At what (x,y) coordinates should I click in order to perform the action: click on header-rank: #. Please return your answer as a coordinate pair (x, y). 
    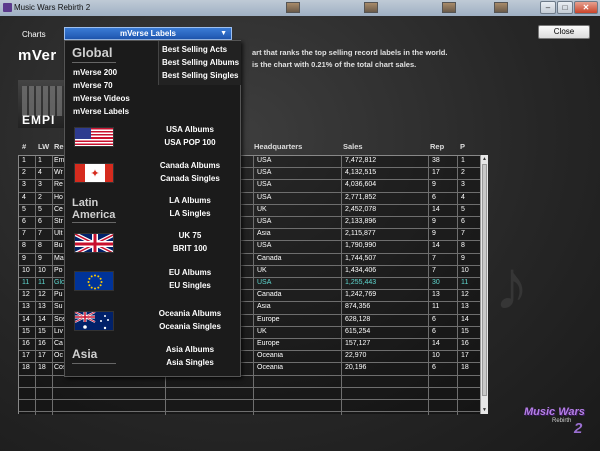
    Looking at the image, I should click on (24, 146).